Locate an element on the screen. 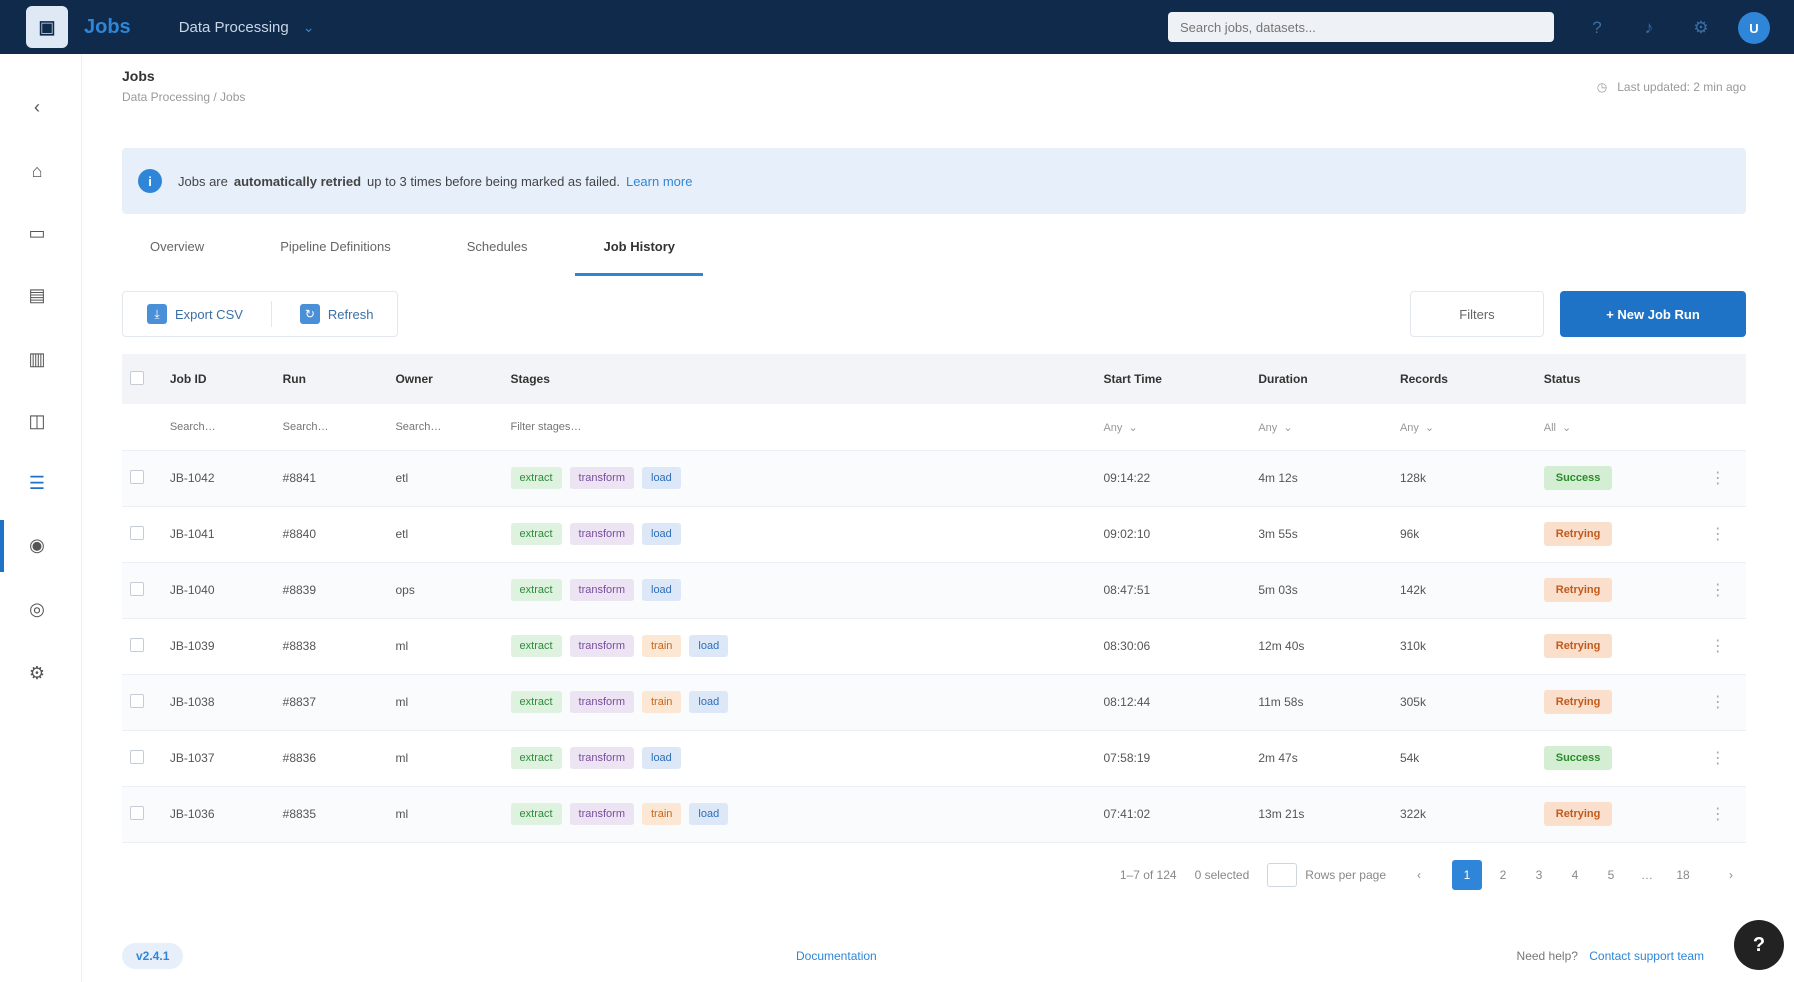  chart-icon: ▥ is located at coordinates (37, 359).